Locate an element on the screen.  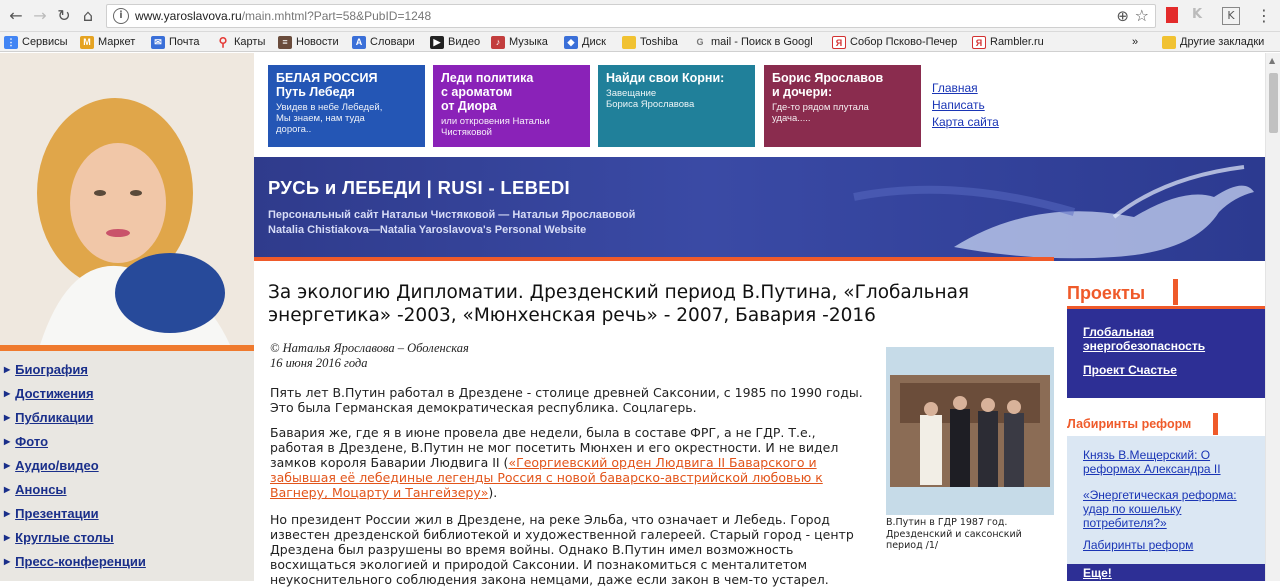
dictionary-icon: A is located at coordinates (359, 42).